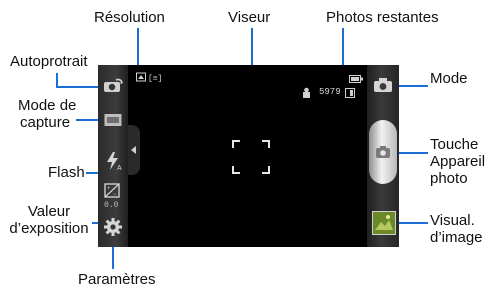 Image resolution: width=492 pixels, height=293 pixels. Describe the element at coordinates (66, 172) in the screenshot. I see `label-flash: Flash` at that location.